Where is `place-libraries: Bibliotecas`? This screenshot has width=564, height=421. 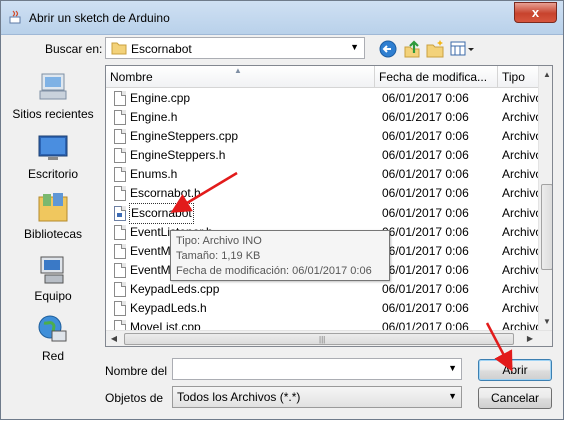
place-libraries: Bibliotecas is located at coordinates (53, 216).